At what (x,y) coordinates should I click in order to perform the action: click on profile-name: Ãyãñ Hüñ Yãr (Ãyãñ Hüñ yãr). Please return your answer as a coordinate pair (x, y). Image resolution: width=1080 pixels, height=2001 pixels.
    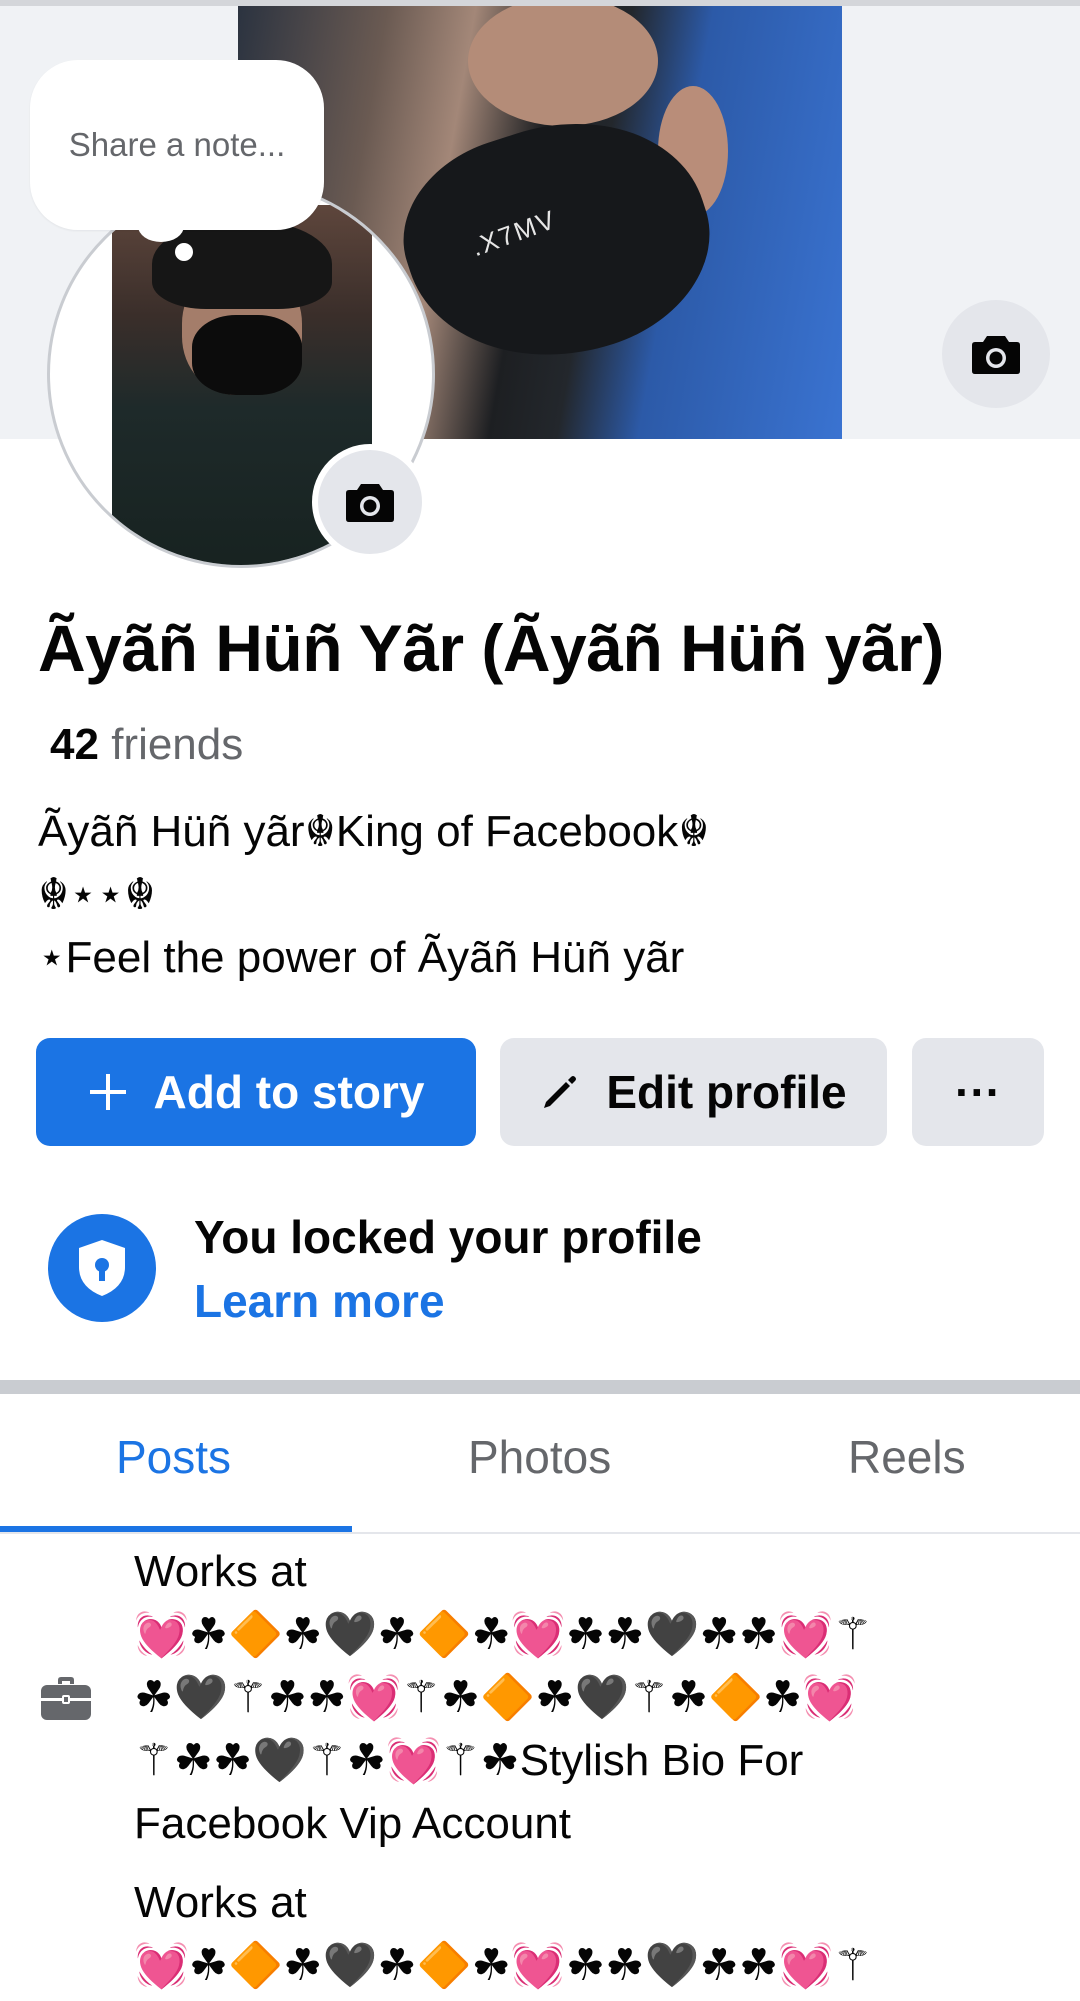
    Looking at the image, I should click on (491, 648).